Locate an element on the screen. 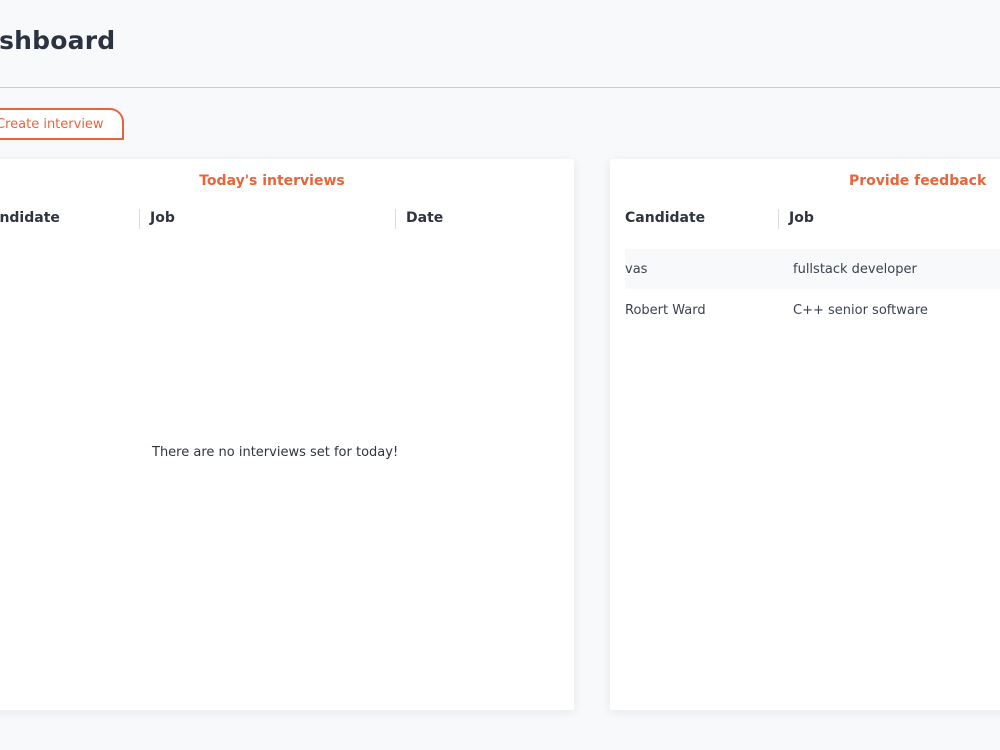 The width and height of the screenshot is (1000, 750). candidate-cell: Robert Ward is located at coordinates (665, 310).